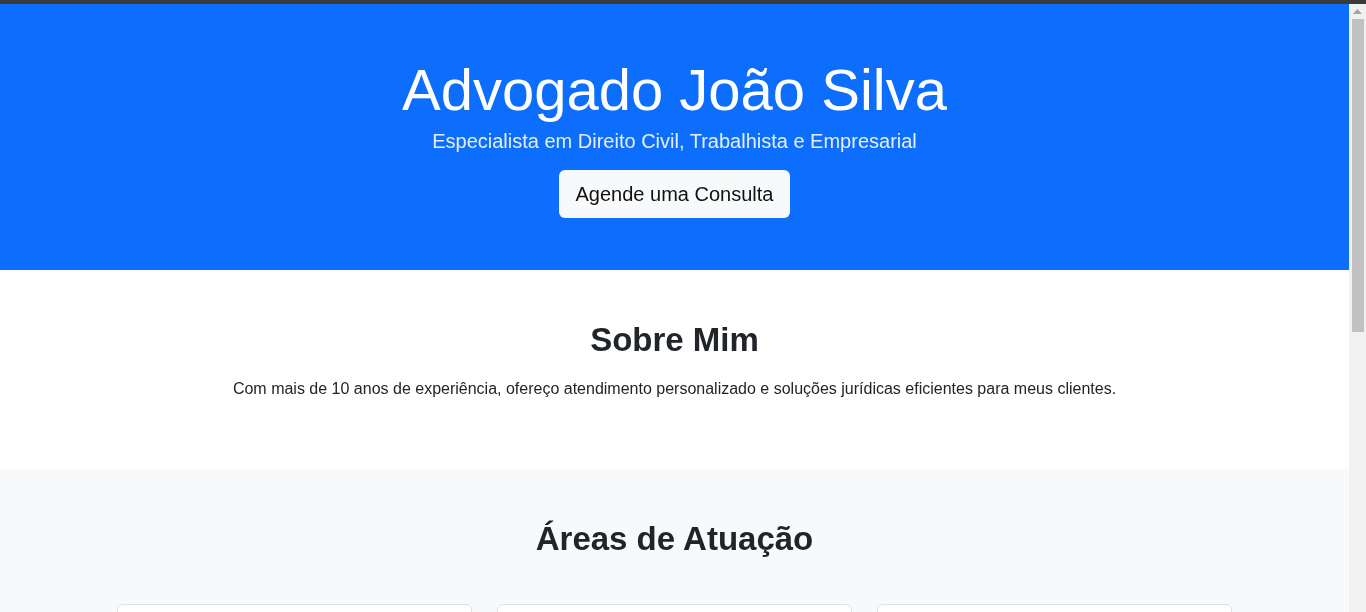  What do you see at coordinates (1357, 175) in the screenshot?
I see `scrollbar-thumb` at bounding box center [1357, 175].